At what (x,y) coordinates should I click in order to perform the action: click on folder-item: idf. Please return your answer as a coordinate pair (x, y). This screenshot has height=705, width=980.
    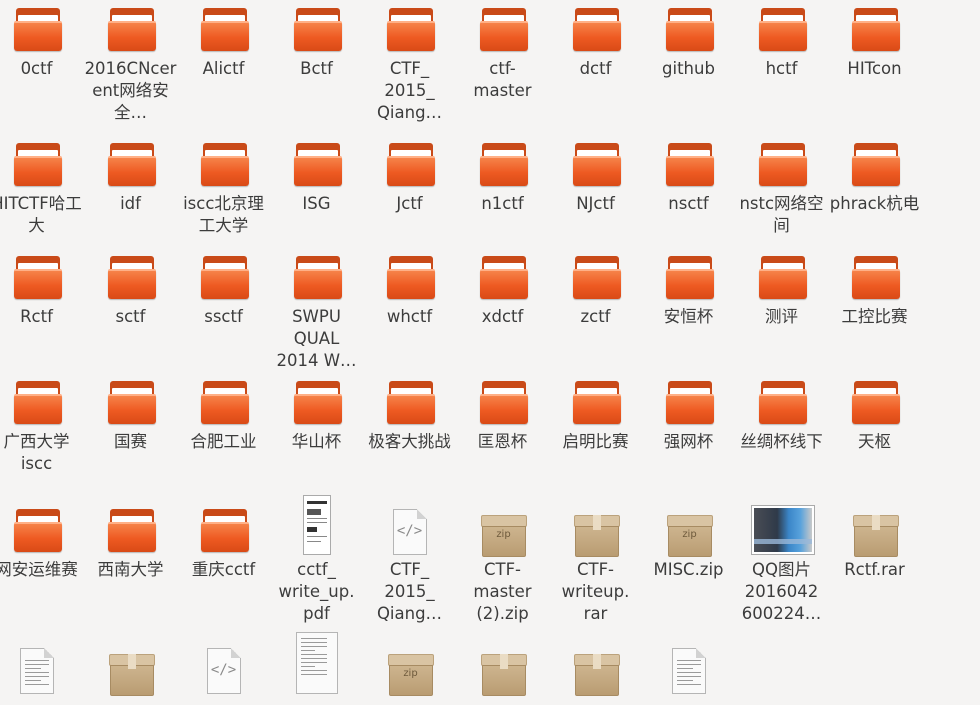
    Looking at the image, I should click on (130, 179).